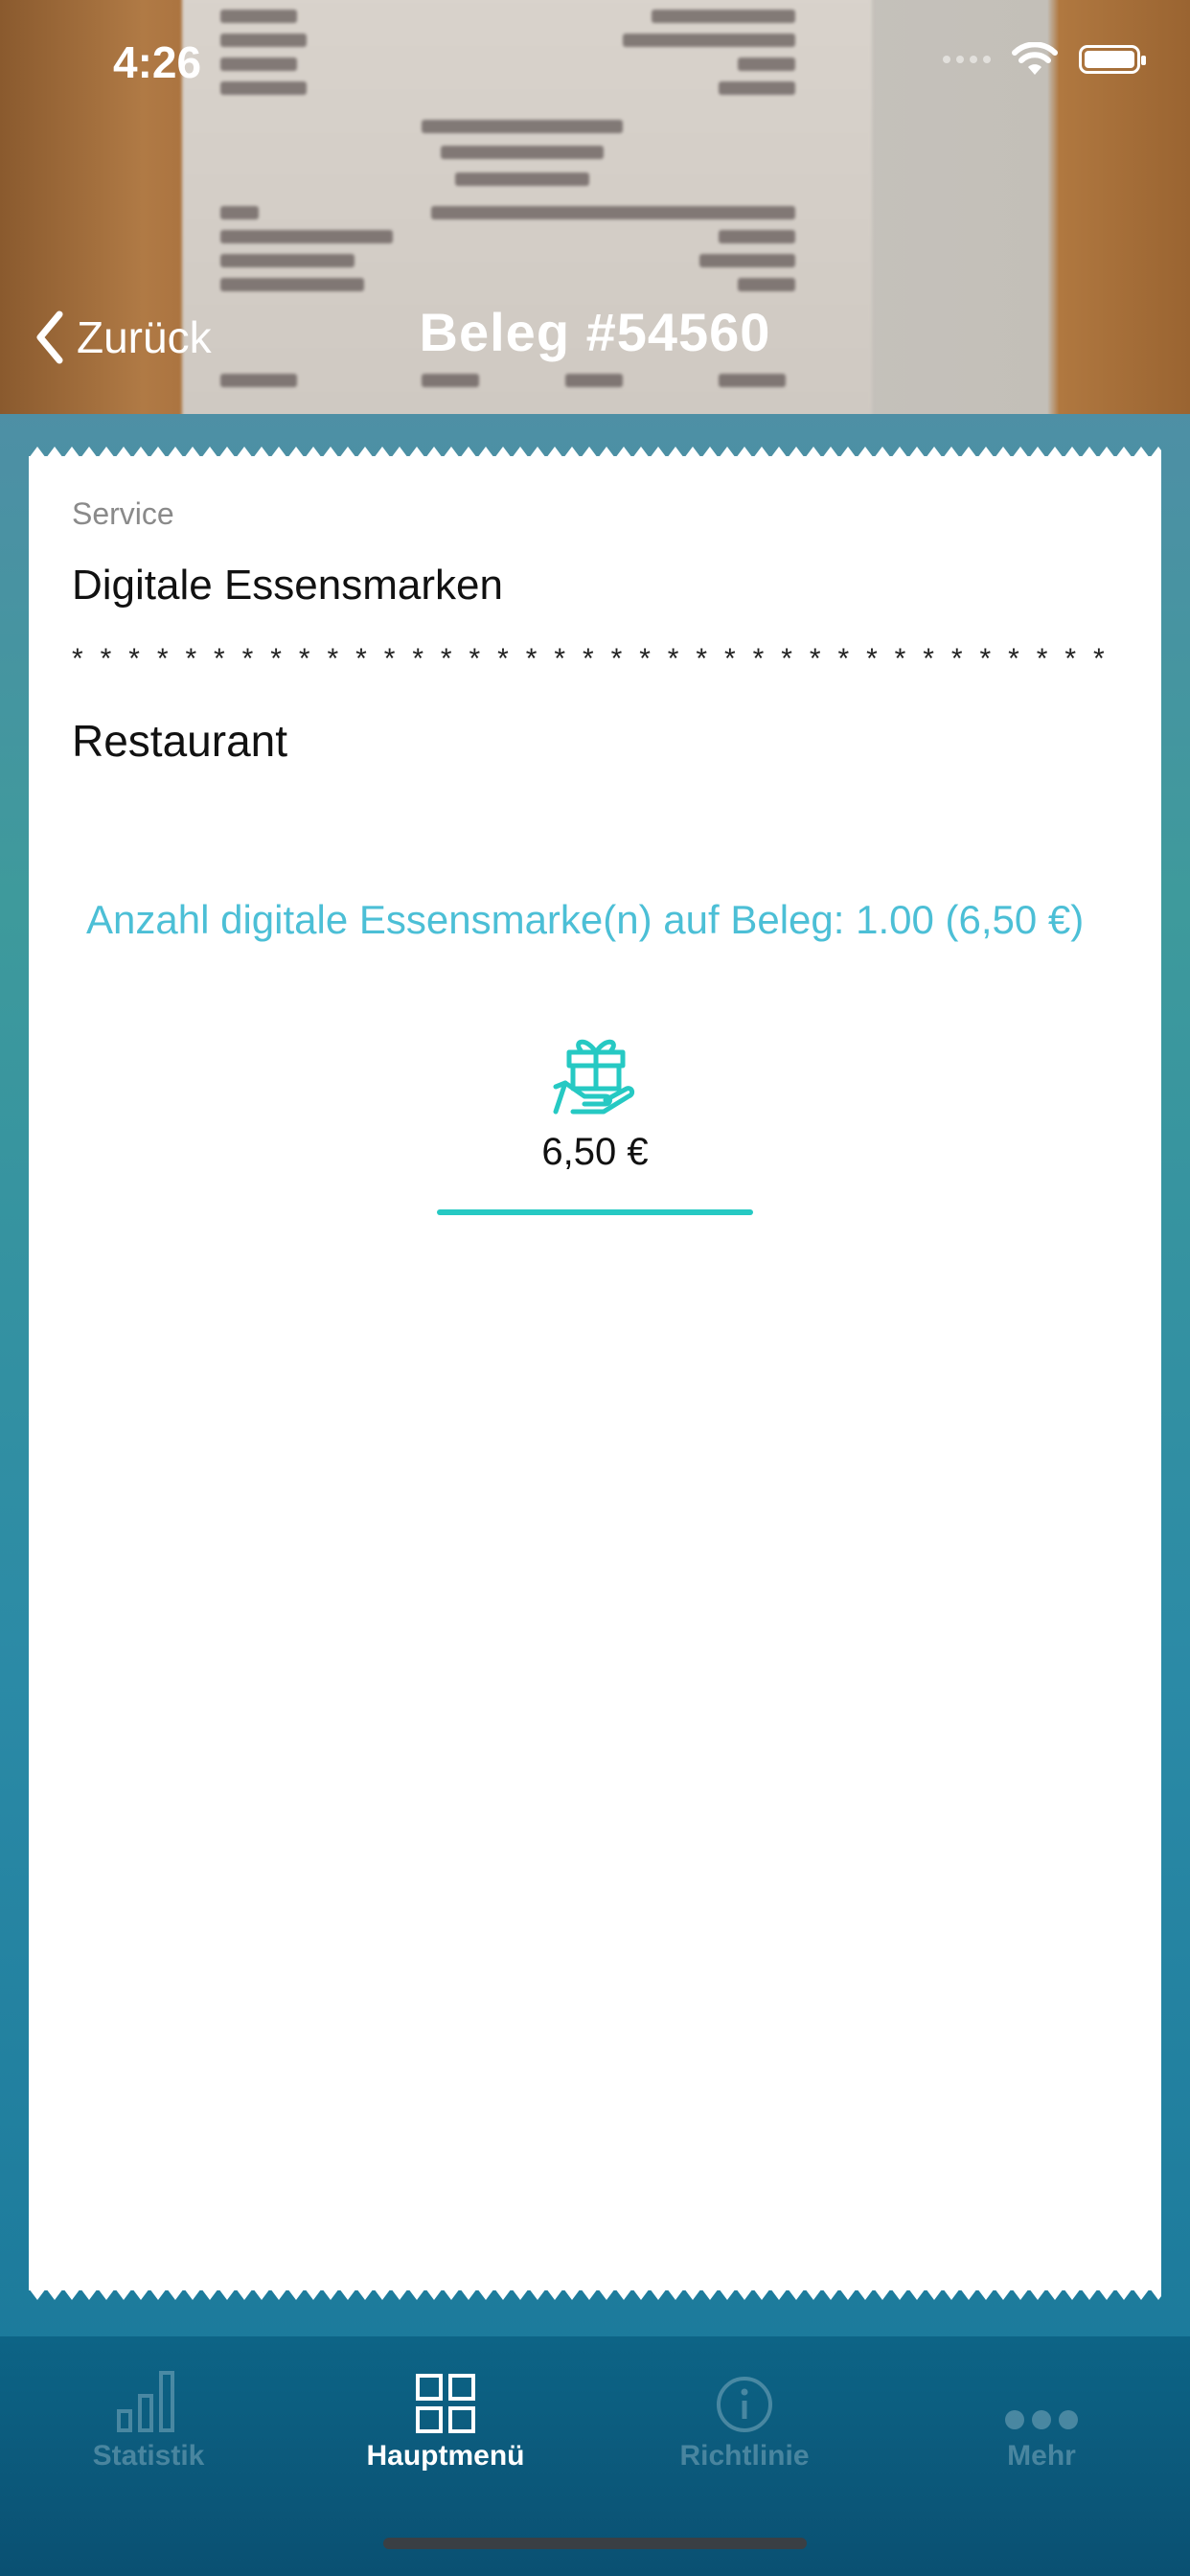 The image size is (1190, 2576). What do you see at coordinates (595, 2543) in the screenshot?
I see `home-indicator` at bounding box center [595, 2543].